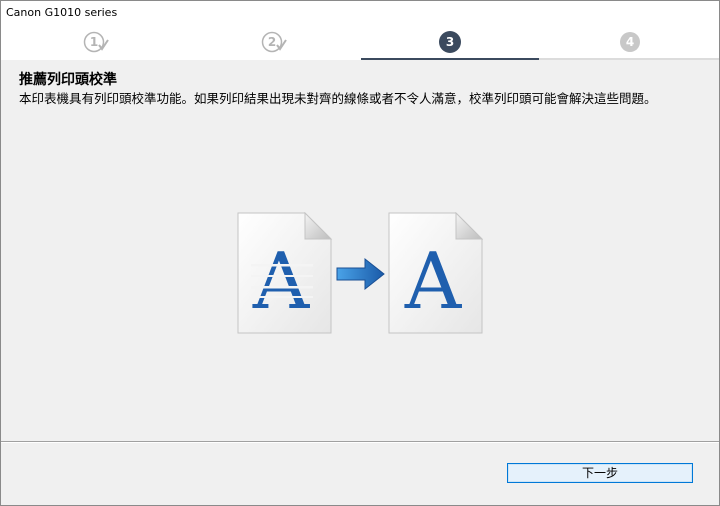 This screenshot has height=506, width=720. I want to click on page-title: 推薦列印頭校準, so click(68, 80).